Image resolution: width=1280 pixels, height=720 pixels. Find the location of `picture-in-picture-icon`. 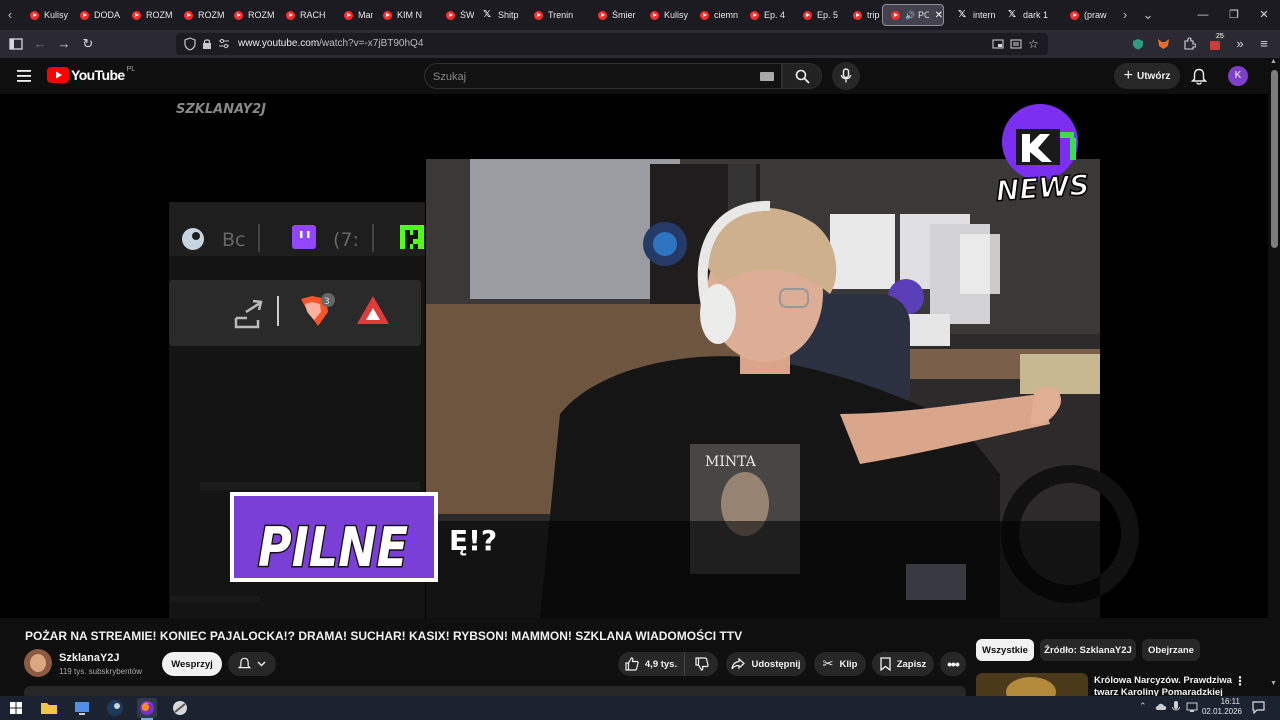

picture-in-picture-icon is located at coordinates (998, 44).